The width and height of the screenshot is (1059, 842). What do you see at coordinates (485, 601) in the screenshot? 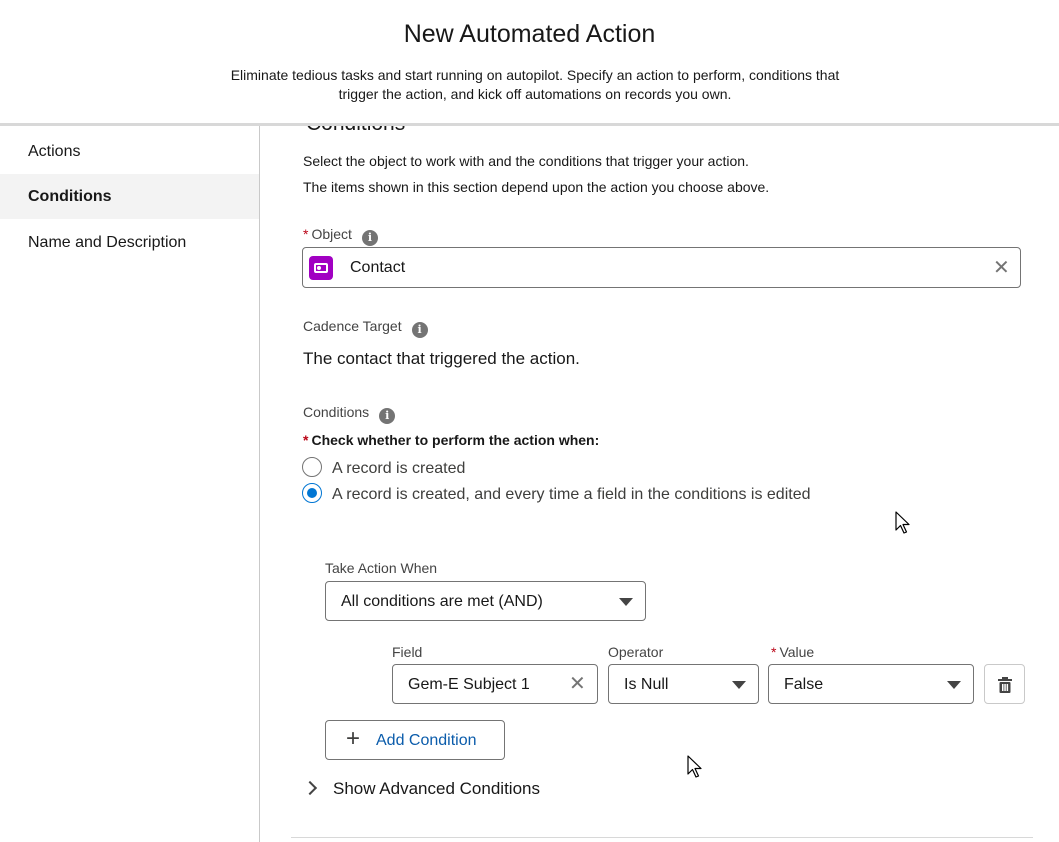
I see `take-action-when-select: All conditions are met (AND)` at bounding box center [485, 601].